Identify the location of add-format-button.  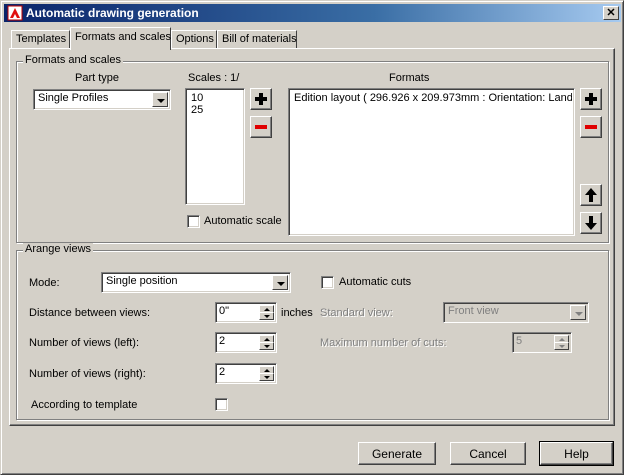
(591, 99).